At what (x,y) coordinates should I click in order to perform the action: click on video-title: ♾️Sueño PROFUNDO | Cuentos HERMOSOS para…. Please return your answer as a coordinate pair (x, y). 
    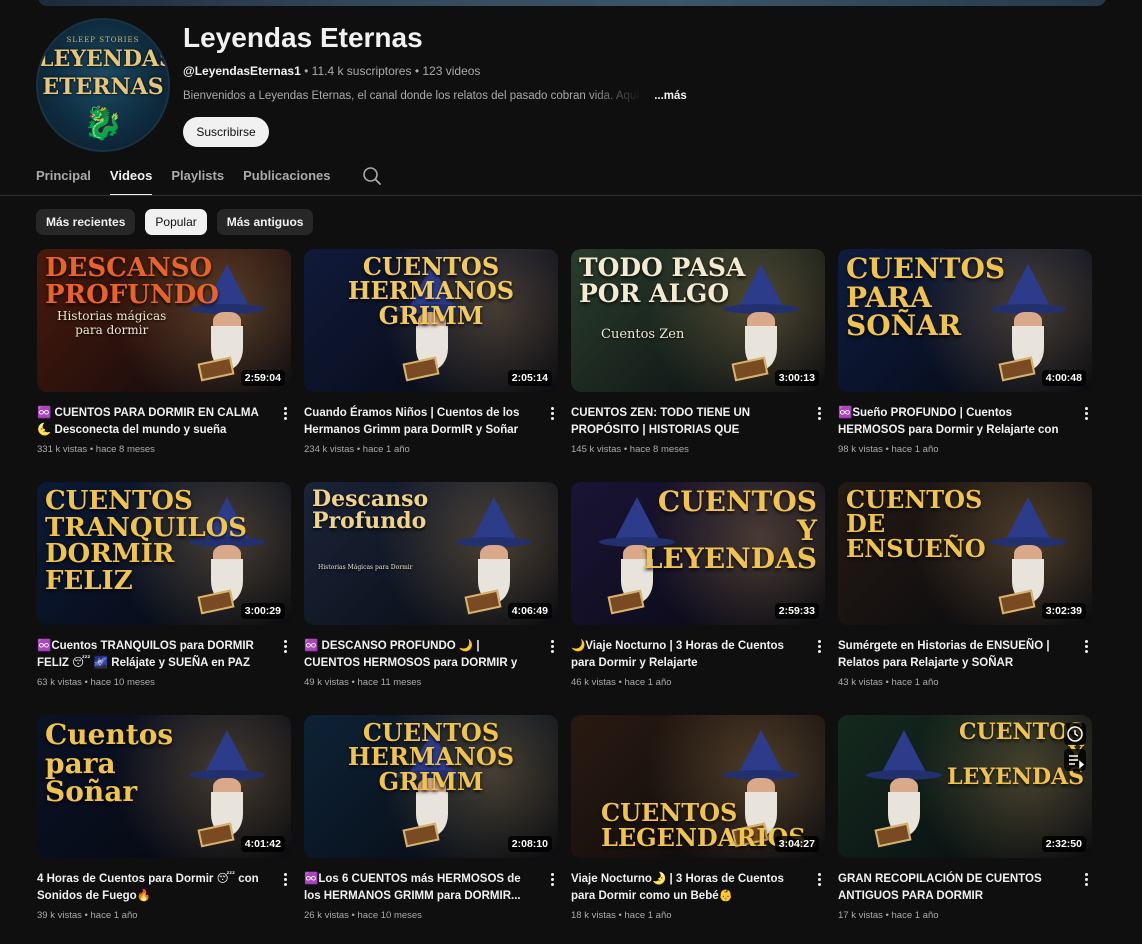
    Looking at the image, I should click on (954, 422).